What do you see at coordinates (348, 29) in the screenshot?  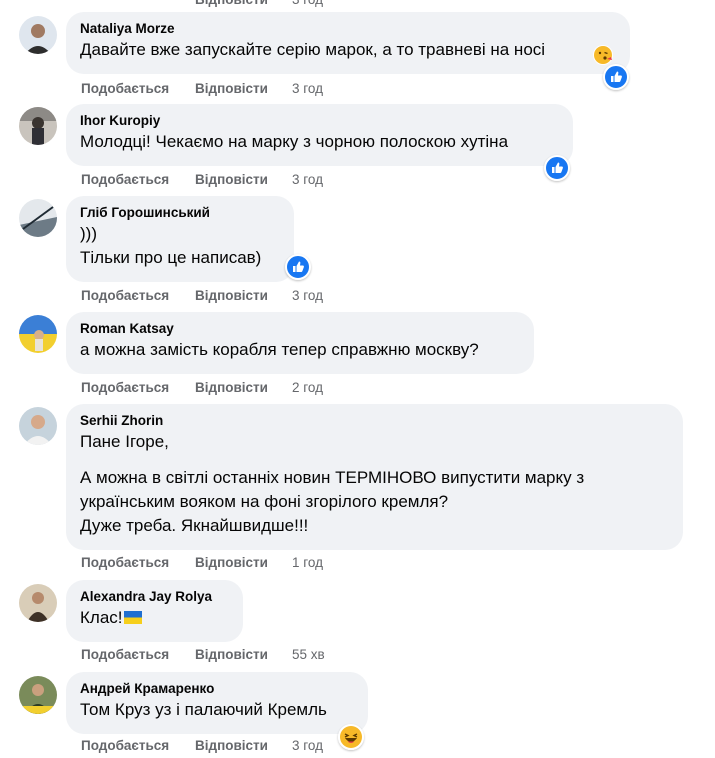 I see `comment-author: Nataliya Morze` at bounding box center [348, 29].